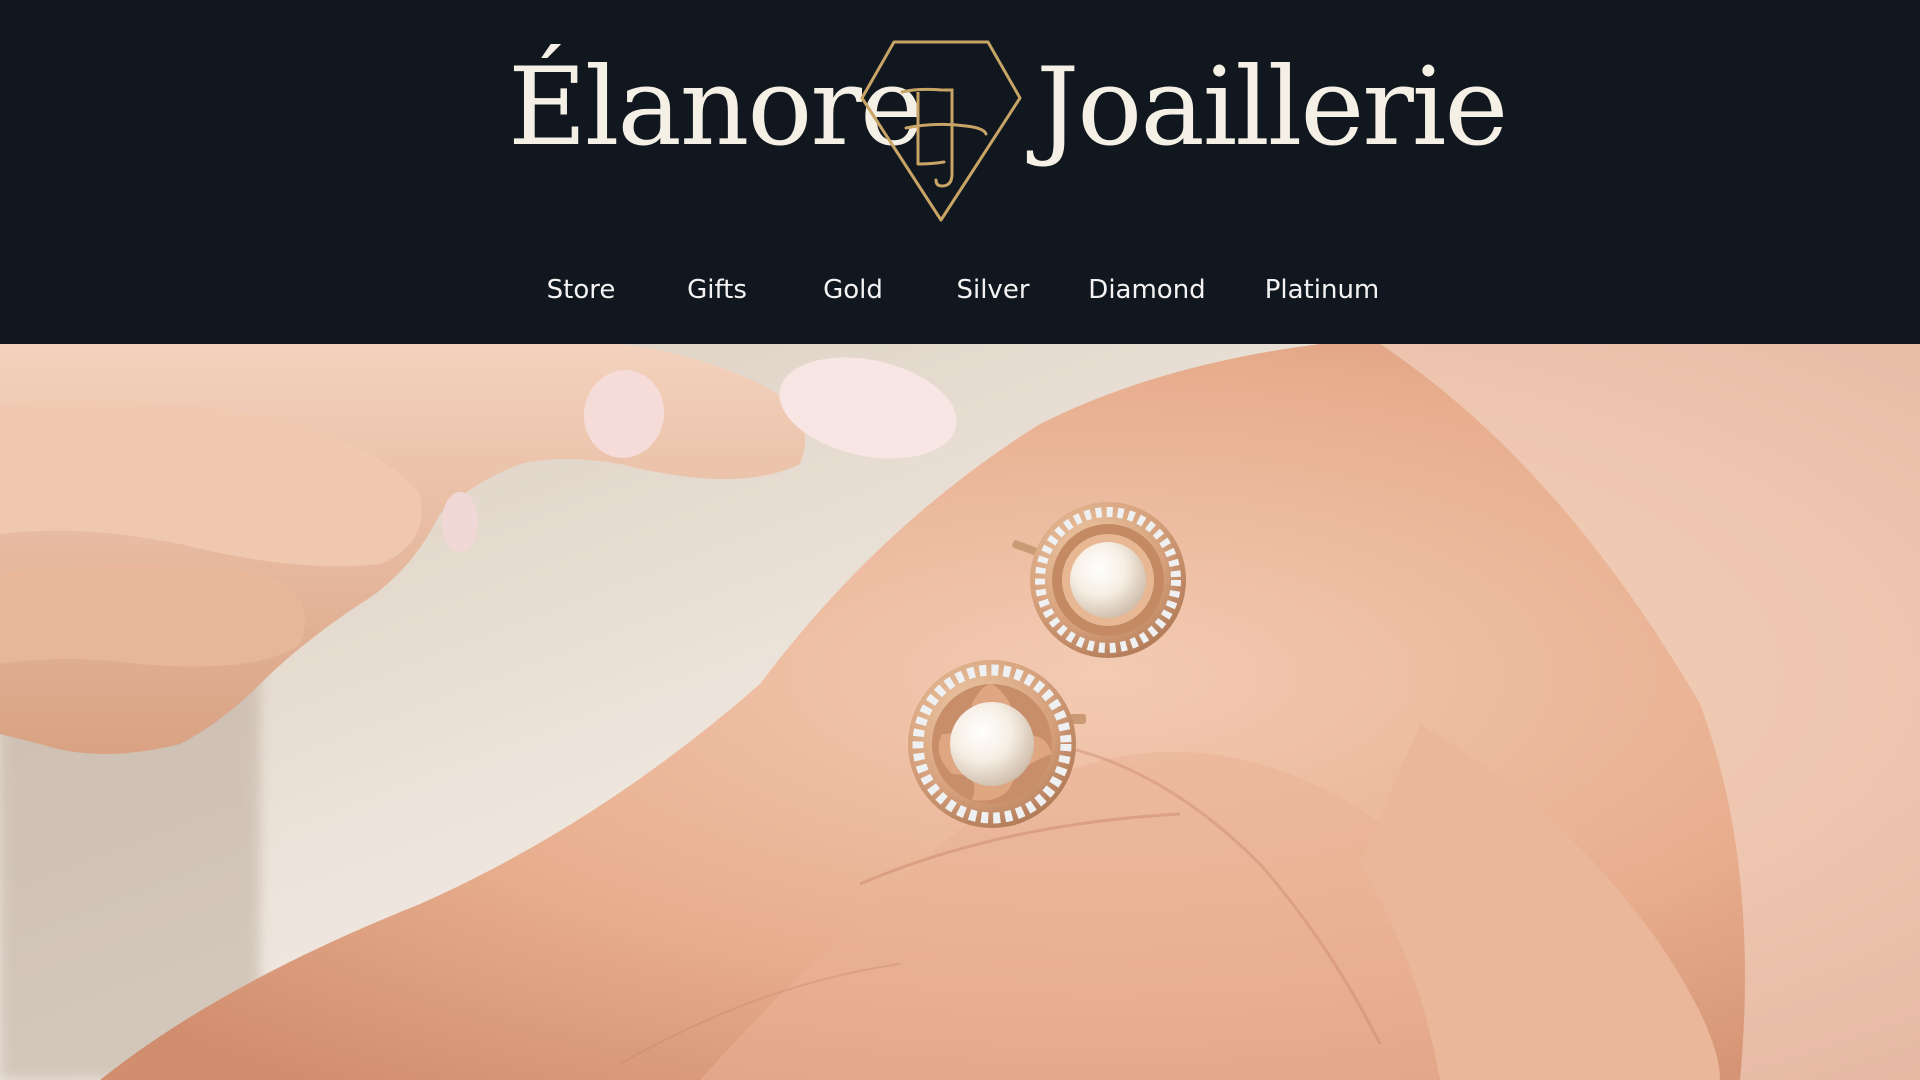 The width and height of the screenshot is (1920, 1080). Describe the element at coordinates (581, 290) in the screenshot. I see `nav-item-store: Store` at that location.